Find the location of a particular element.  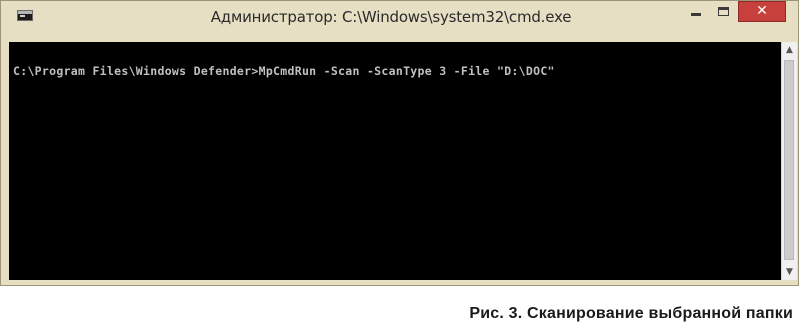

minimize-button is located at coordinates (696, 11).